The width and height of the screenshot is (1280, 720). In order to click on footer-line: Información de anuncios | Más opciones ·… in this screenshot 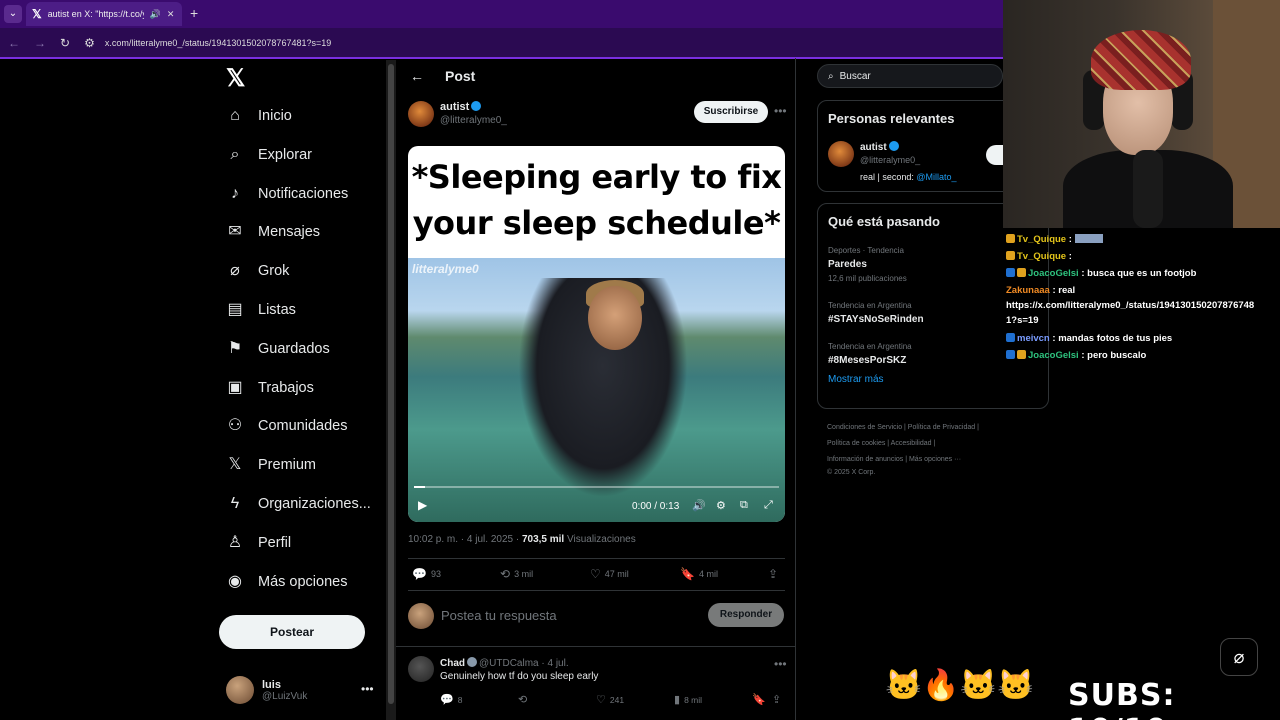, I will do `click(894, 459)`.